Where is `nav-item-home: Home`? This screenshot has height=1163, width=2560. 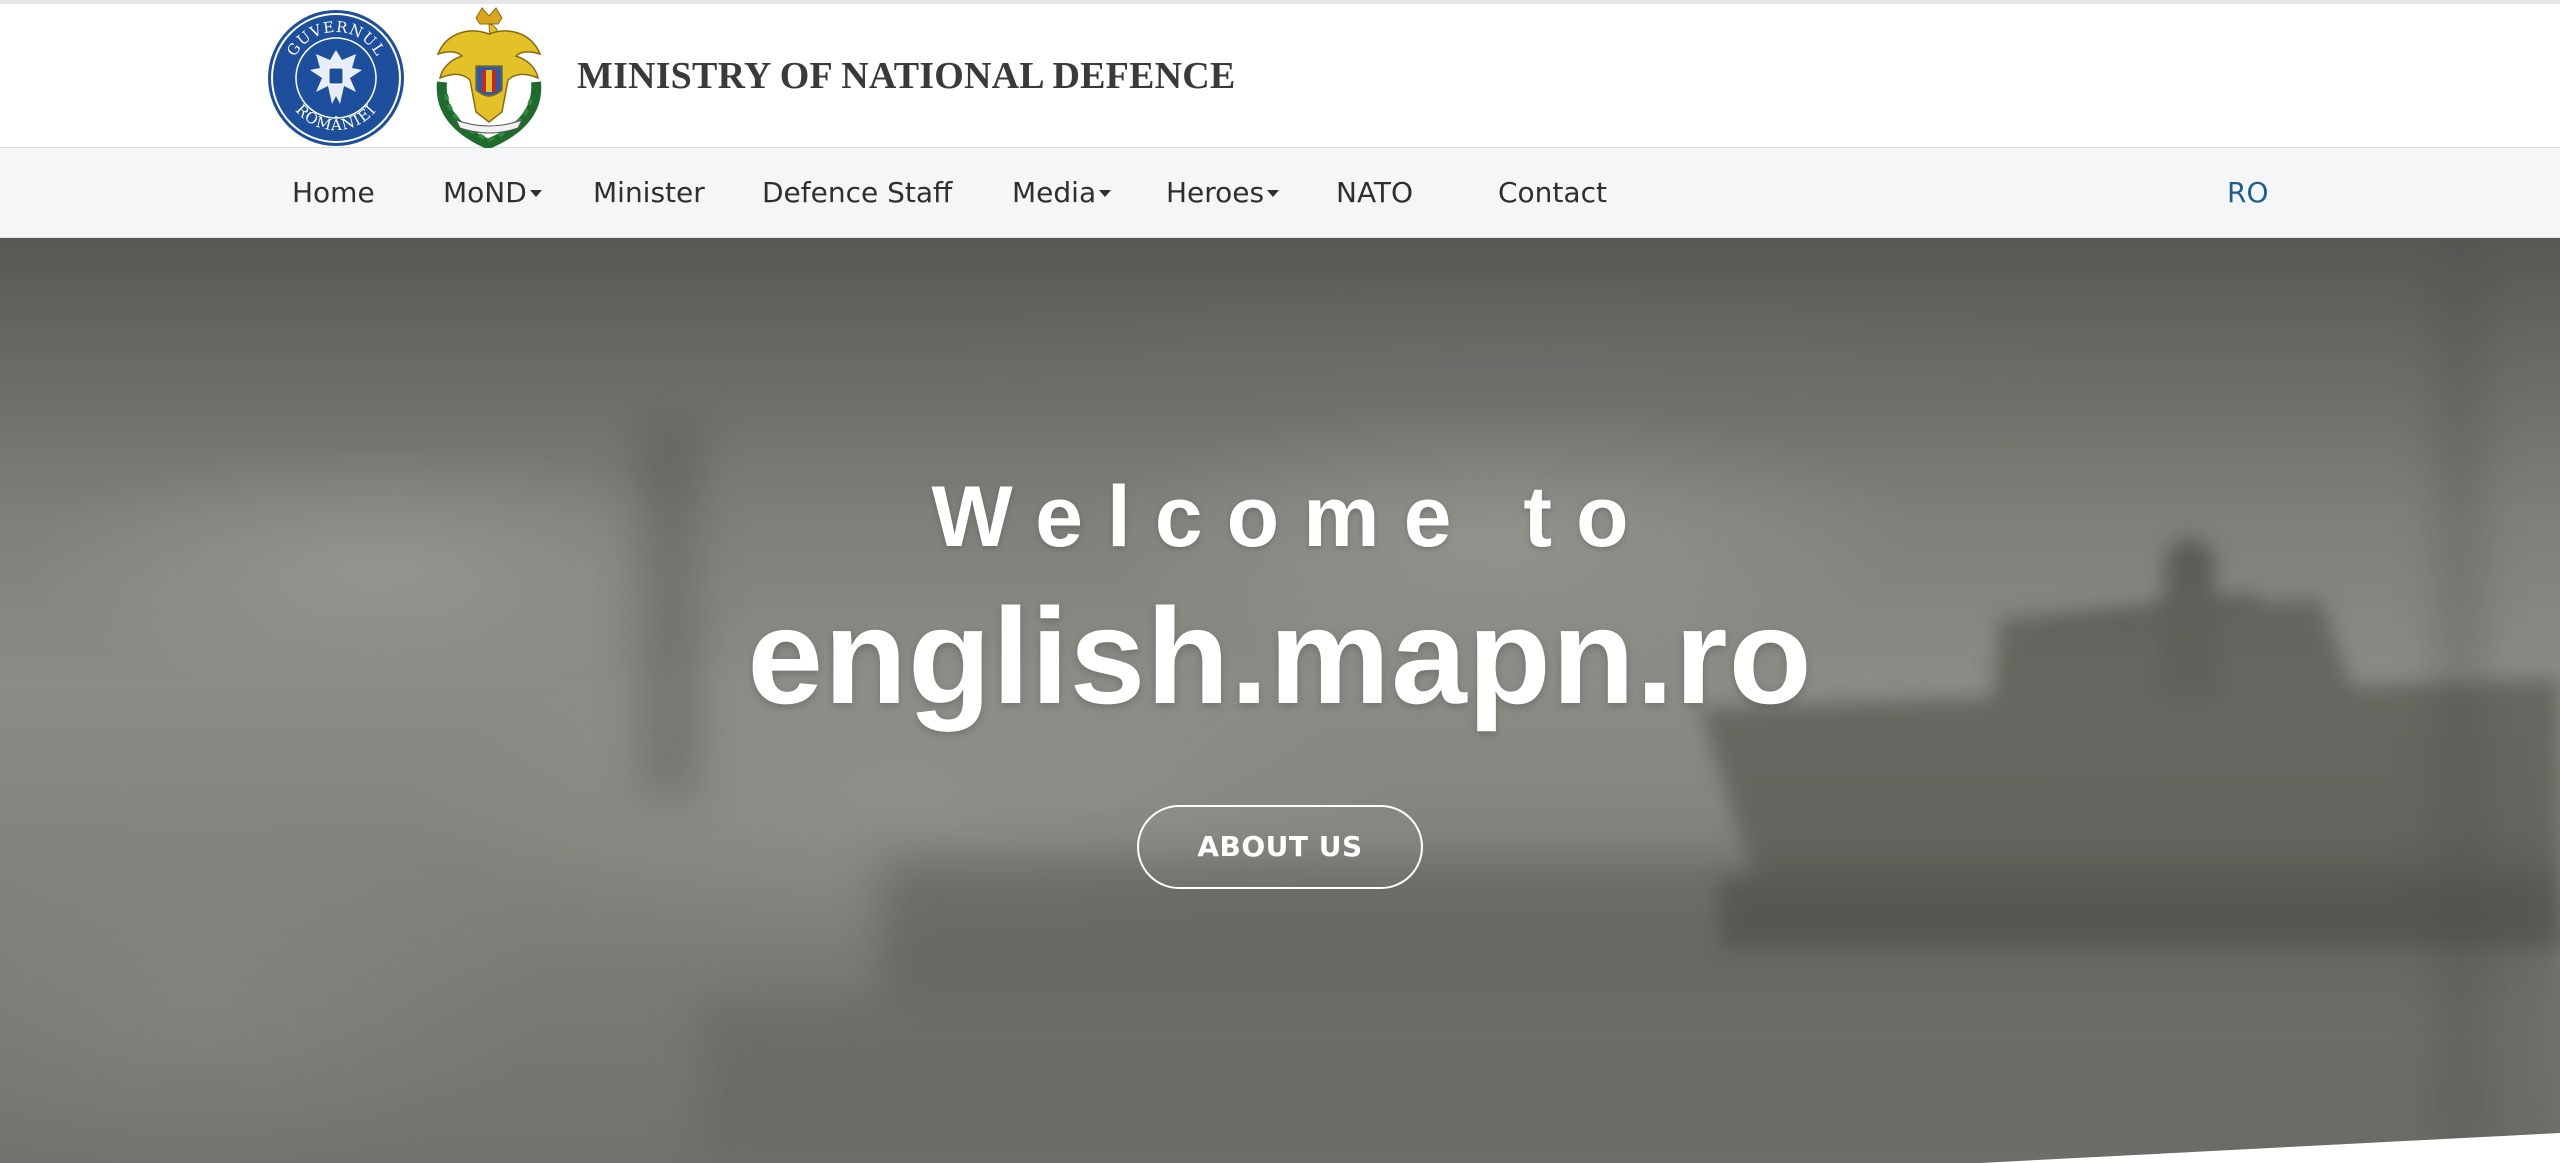 nav-item-home: Home is located at coordinates (333, 193).